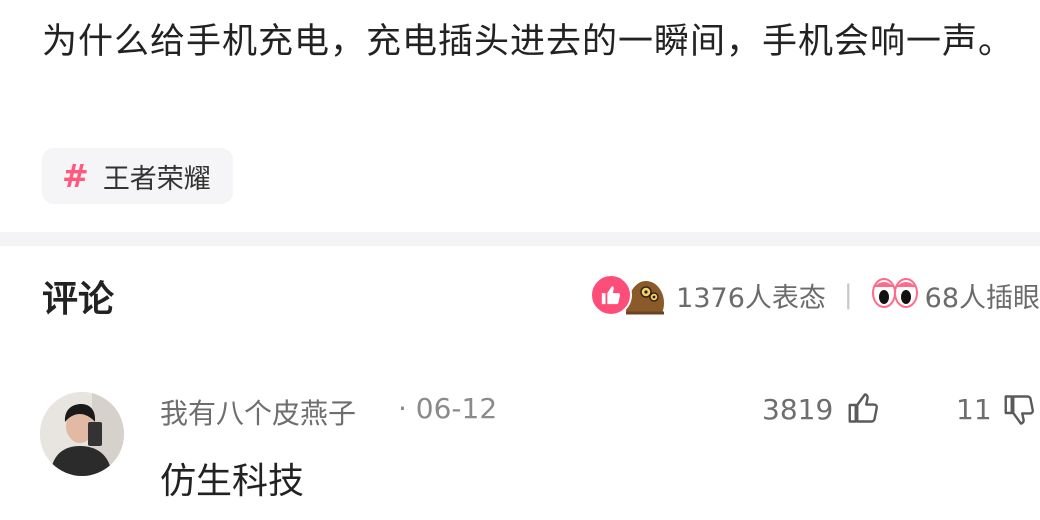  I want to click on dislike-count: 11, so click(974, 409).